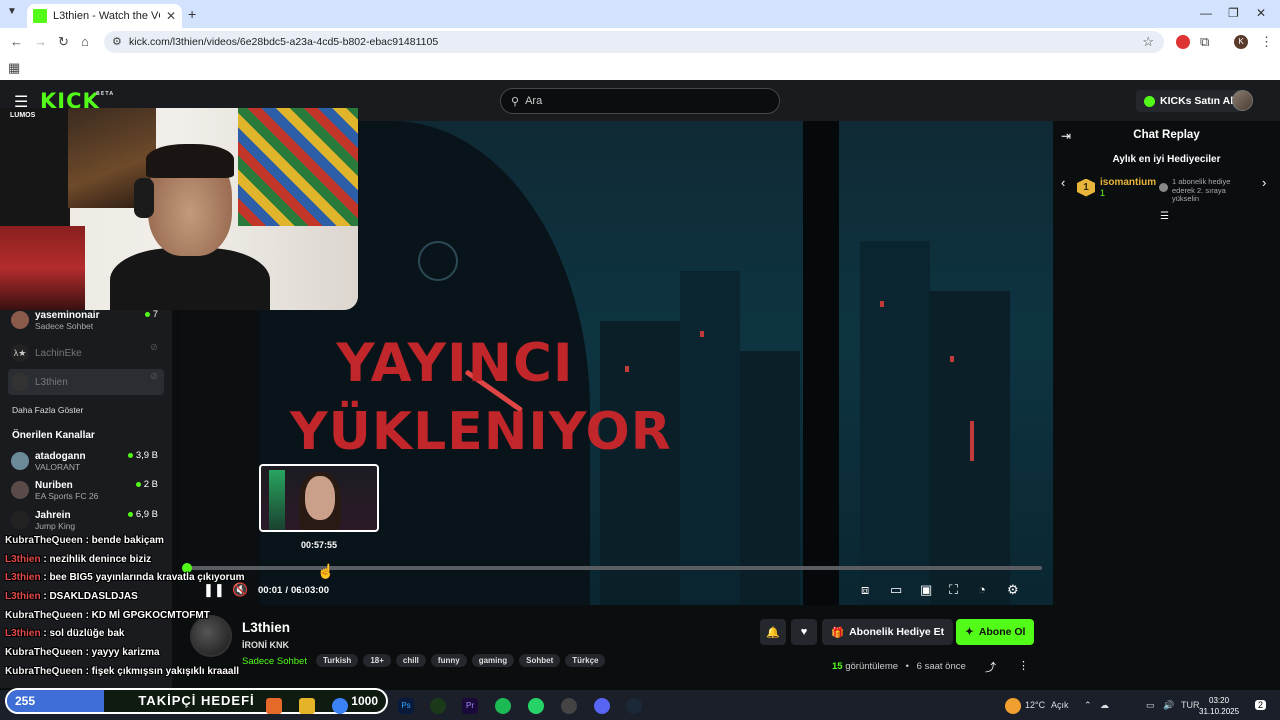  I want to click on tag: 18+, so click(377, 660).